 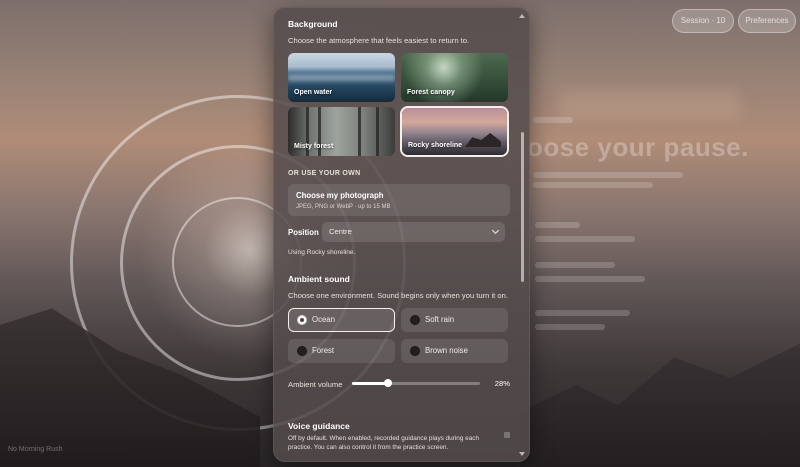 What do you see at coordinates (314, 146) in the screenshot?
I see `background-option-label: Misty forest` at bounding box center [314, 146].